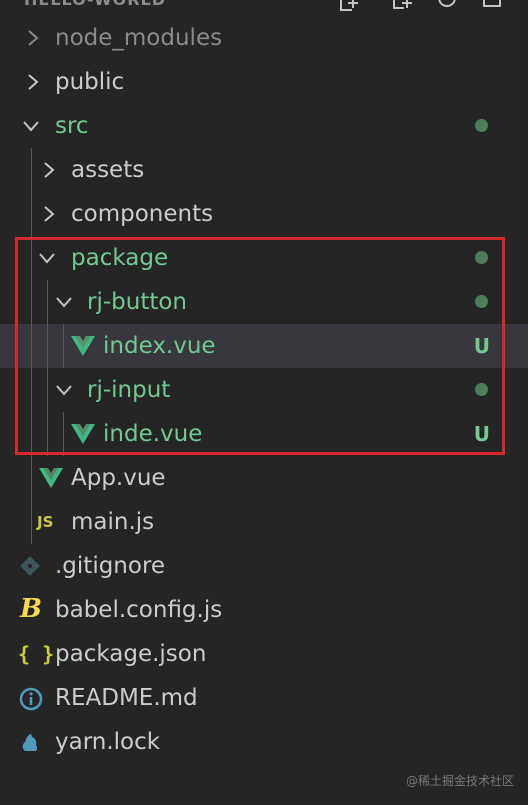 The image size is (528, 805). I want to click on tree-item-label: .gitignore, so click(110, 566).